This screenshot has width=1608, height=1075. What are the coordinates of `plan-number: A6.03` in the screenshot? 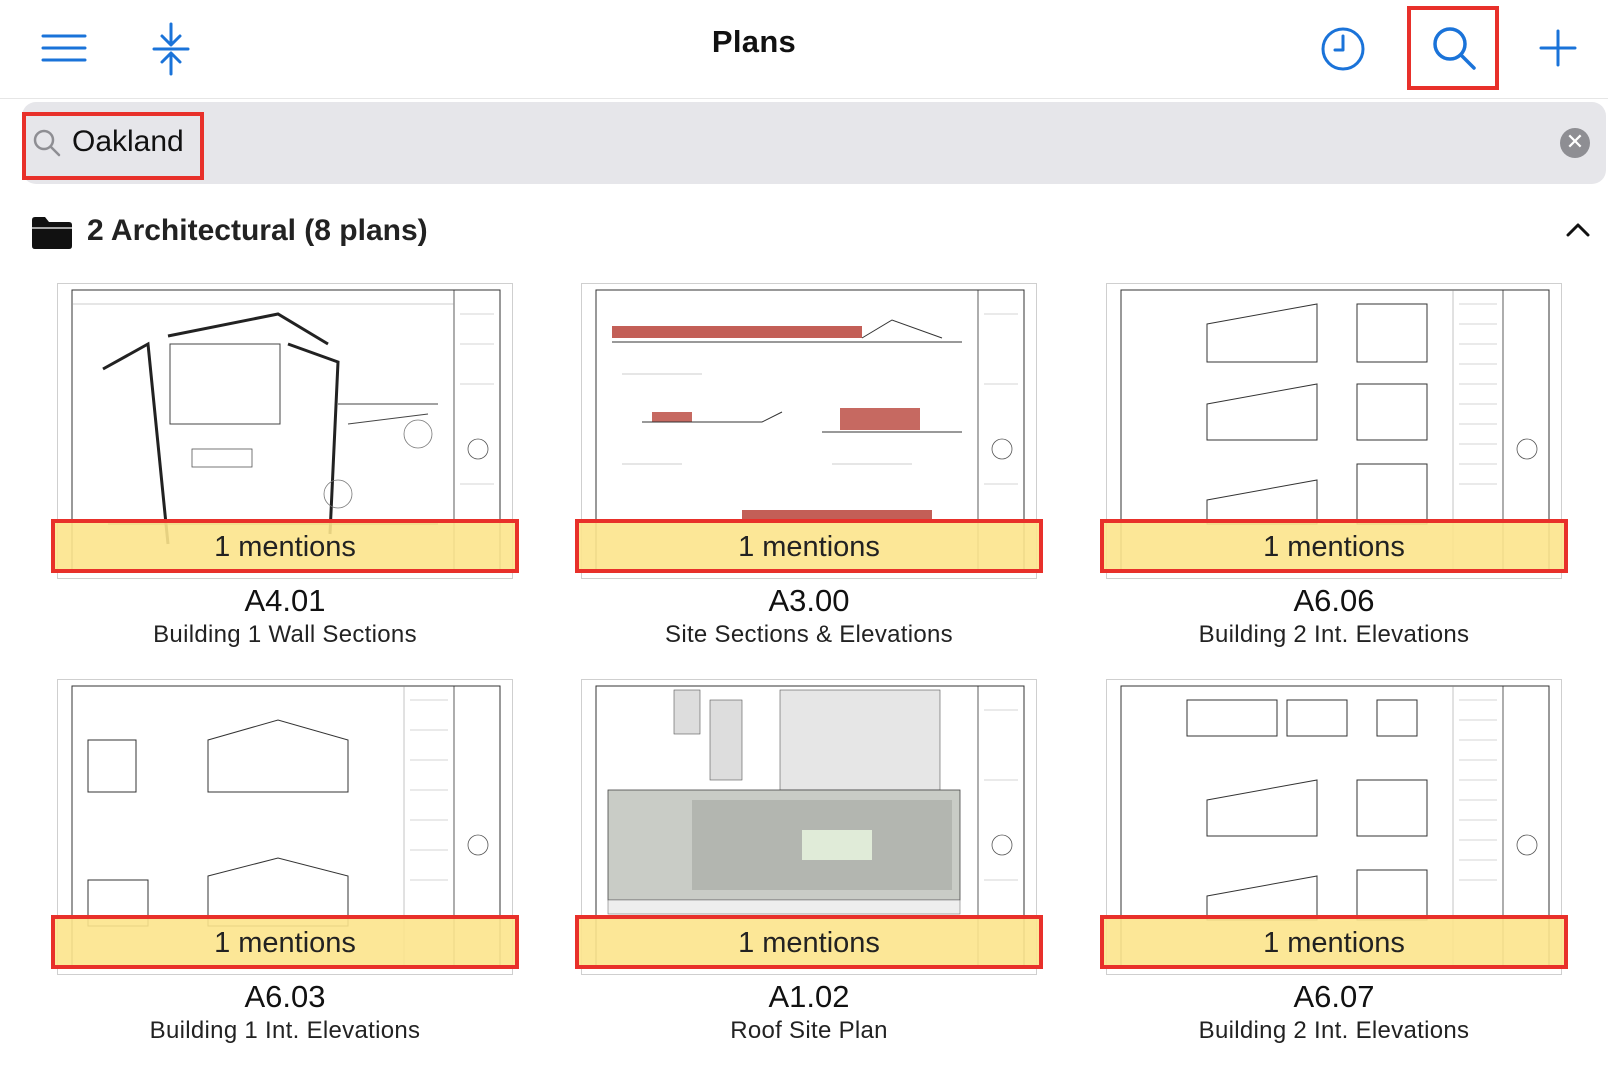 It's located at (285, 996).